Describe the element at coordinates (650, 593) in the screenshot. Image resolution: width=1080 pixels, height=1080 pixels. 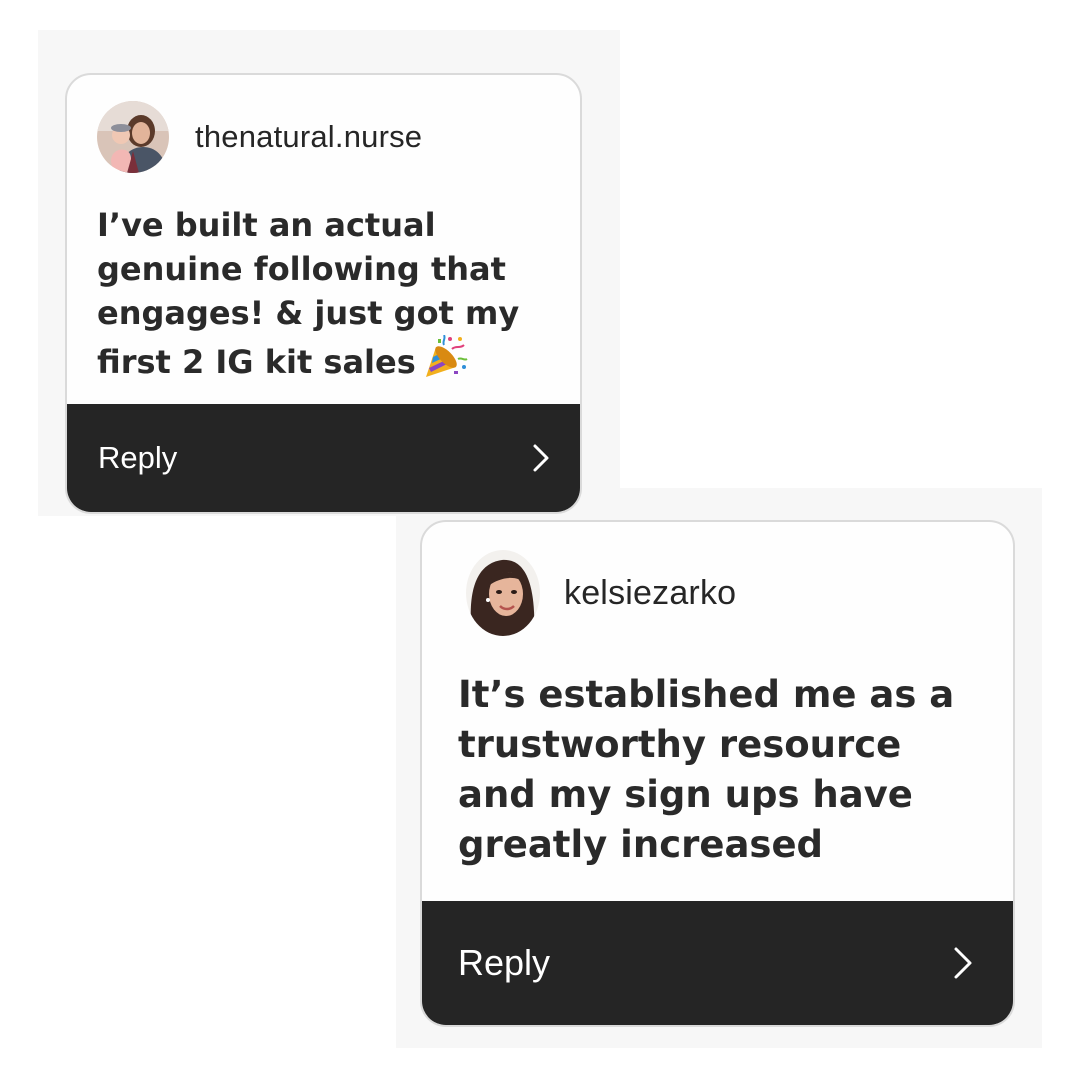
I see `username: kelsiezarko` at that location.